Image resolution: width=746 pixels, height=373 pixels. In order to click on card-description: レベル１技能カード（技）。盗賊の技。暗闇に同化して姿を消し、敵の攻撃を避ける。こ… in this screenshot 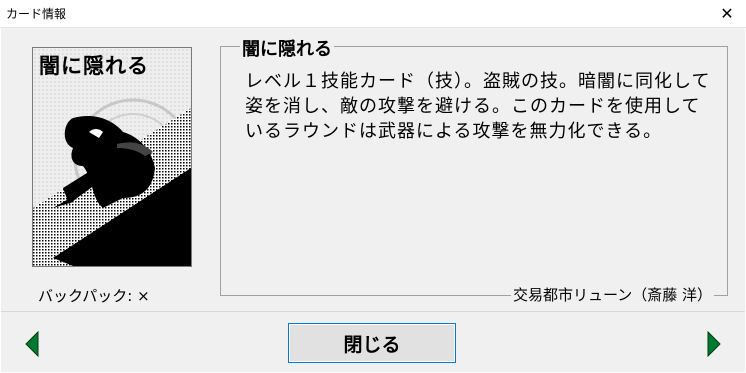, I will do `click(478, 106)`.